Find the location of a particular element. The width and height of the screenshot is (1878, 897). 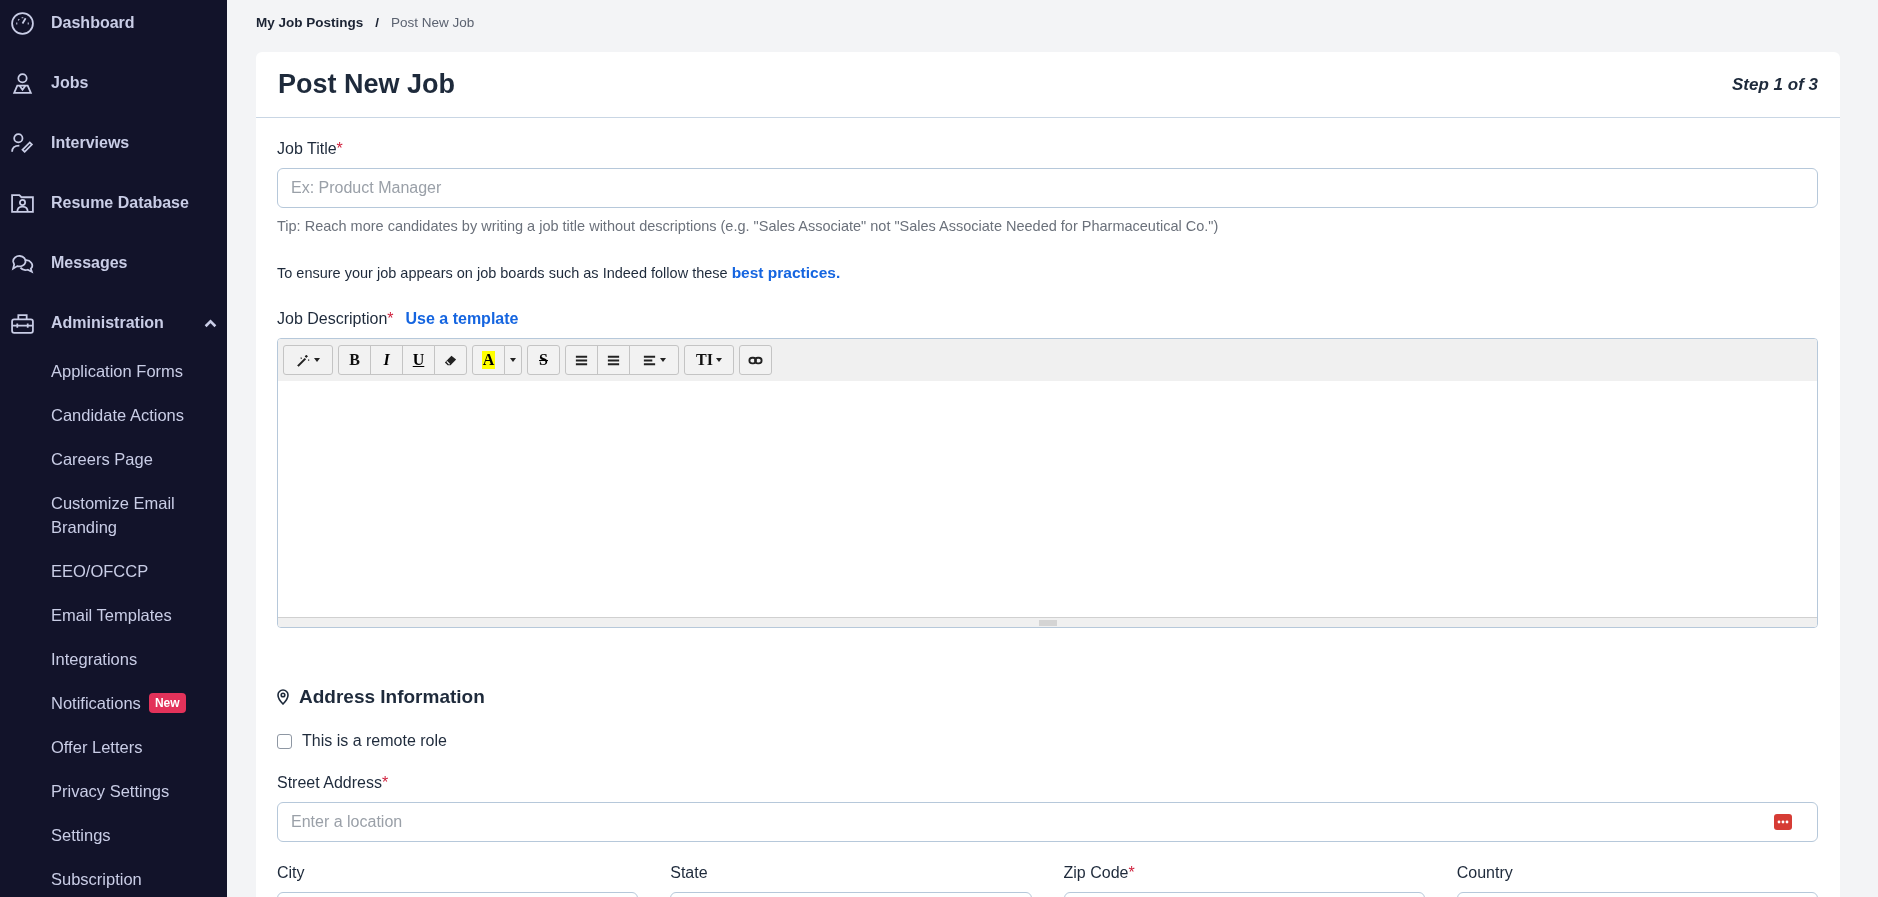

field-label: Street Address* is located at coordinates (333, 783).